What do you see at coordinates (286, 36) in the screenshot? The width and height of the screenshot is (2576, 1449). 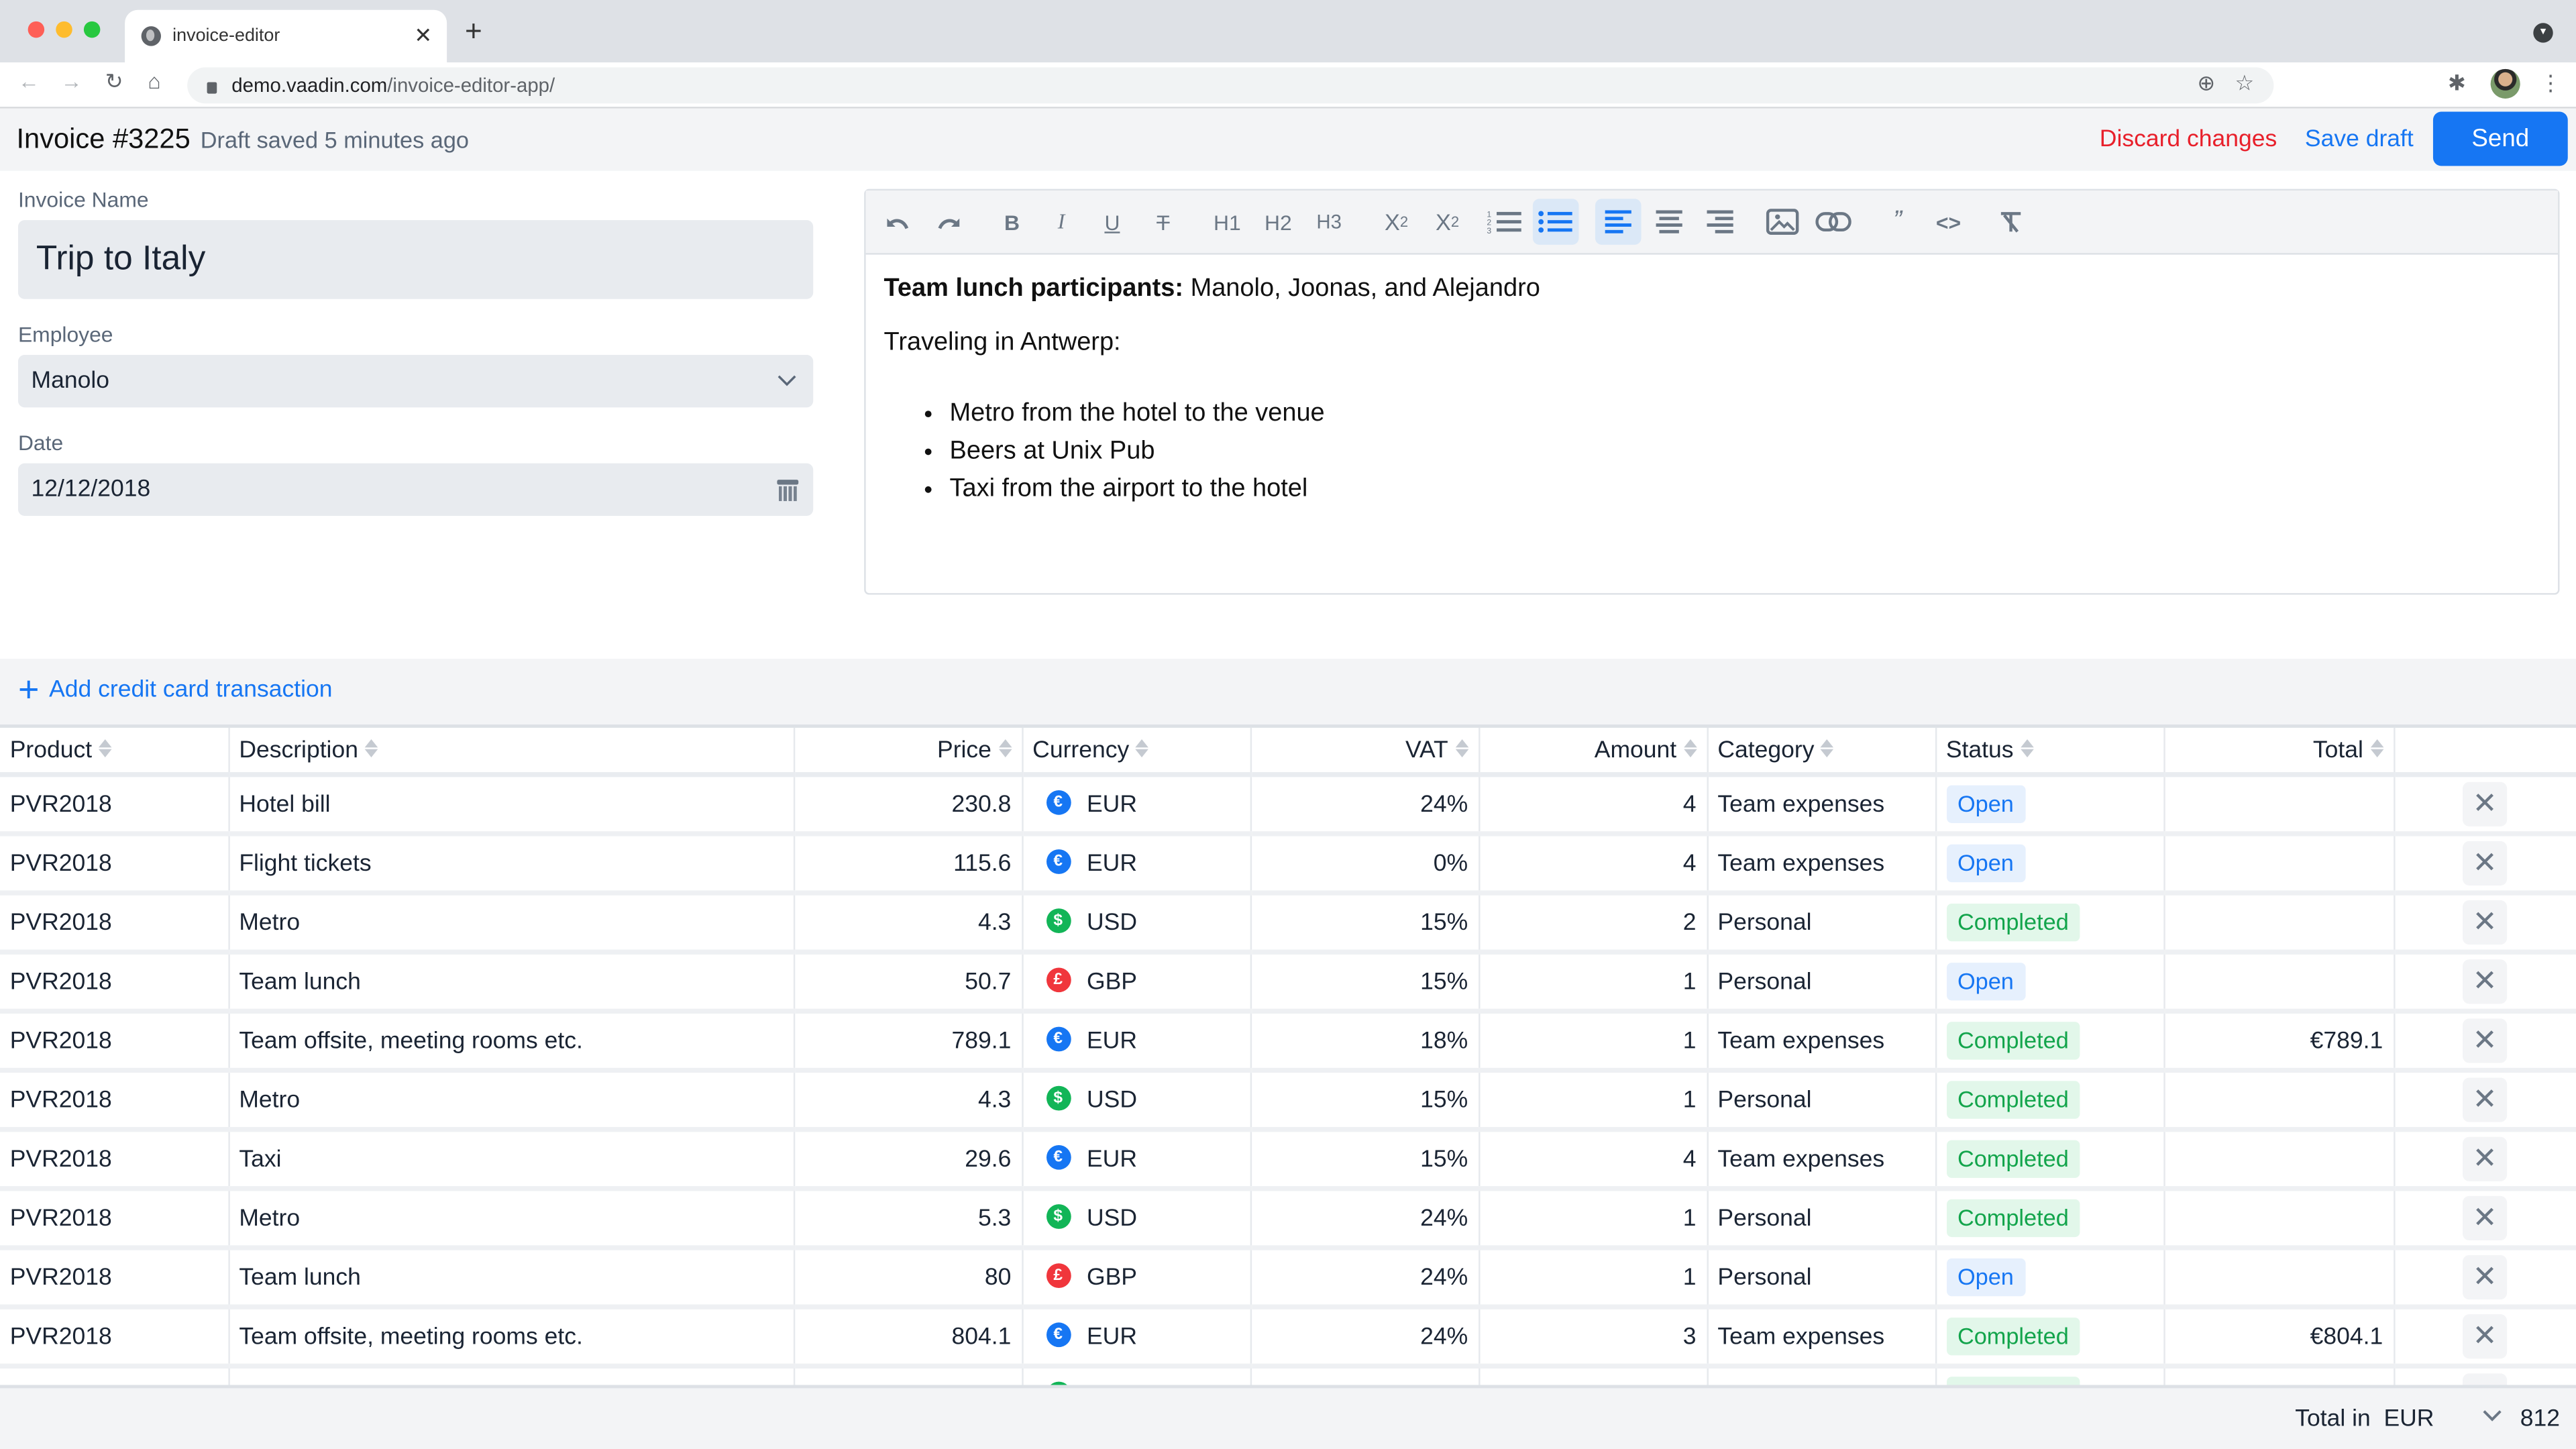 I see `browser-tab: invoice-editor ✕` at bounding box center [286, 36].